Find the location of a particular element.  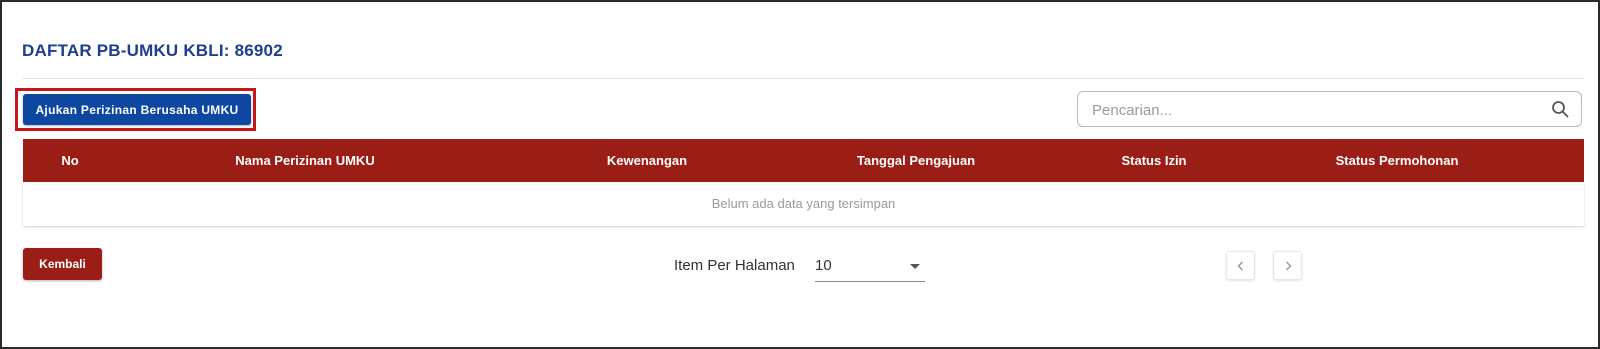

next-page-button is located at coordinates (1287, 265).